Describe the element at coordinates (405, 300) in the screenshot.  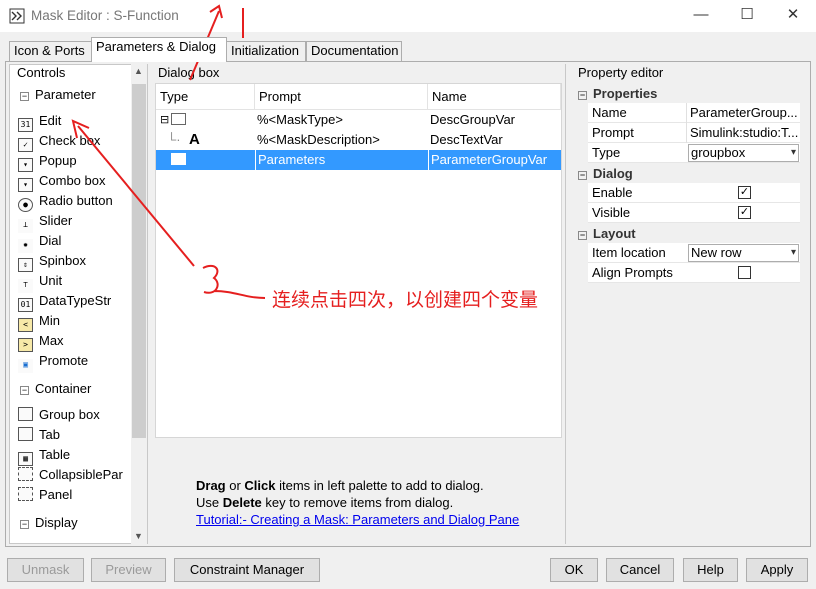
I see `annotation-text: 连续点击四次，以创建四个变量` at that location.